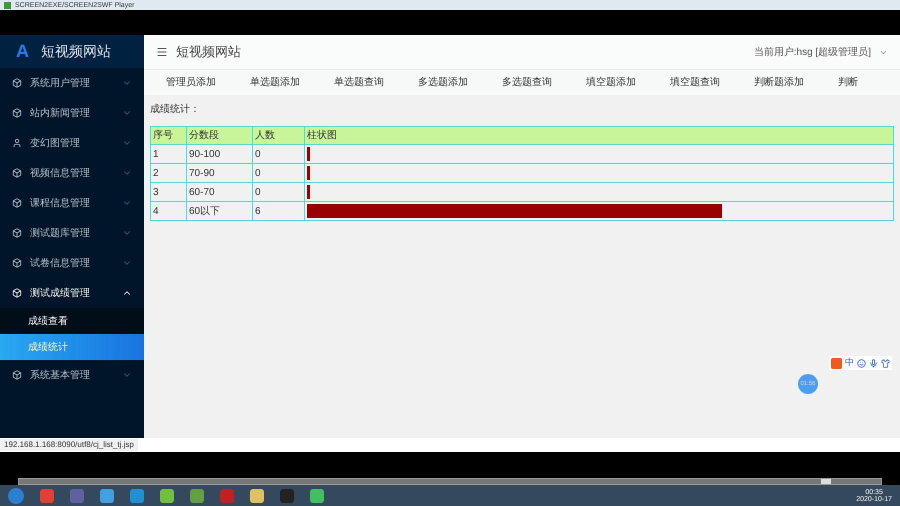  What do you see at coordinates (278, 135) in the screenshot?
I see `column-header: 人数` at bounding box center [278, 135].